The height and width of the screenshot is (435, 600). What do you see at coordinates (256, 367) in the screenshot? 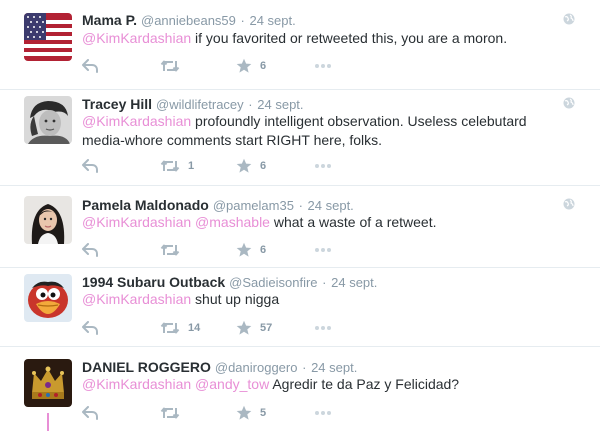
I see `user-handle: @daniroggero` at bounding box center [256, 367].